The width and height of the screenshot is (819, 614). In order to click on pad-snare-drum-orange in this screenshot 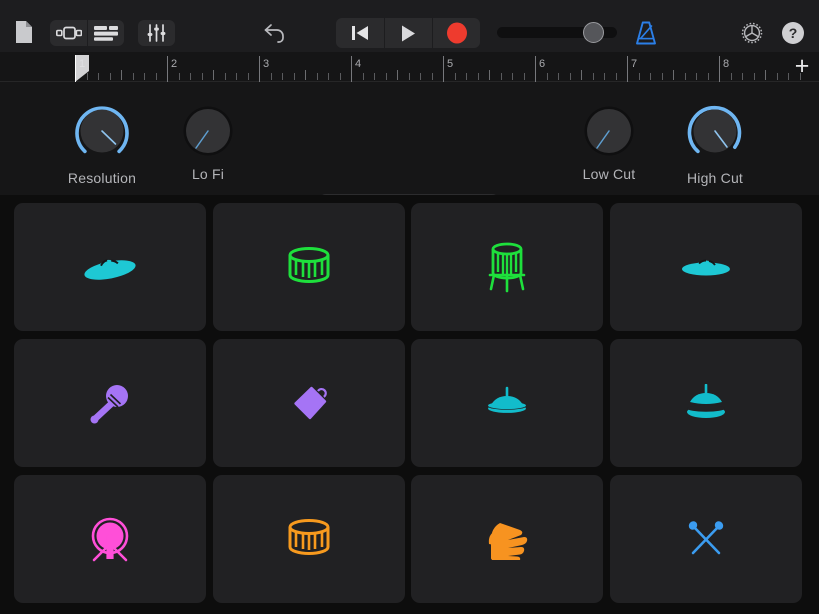, I will do `click(308, 539)`.